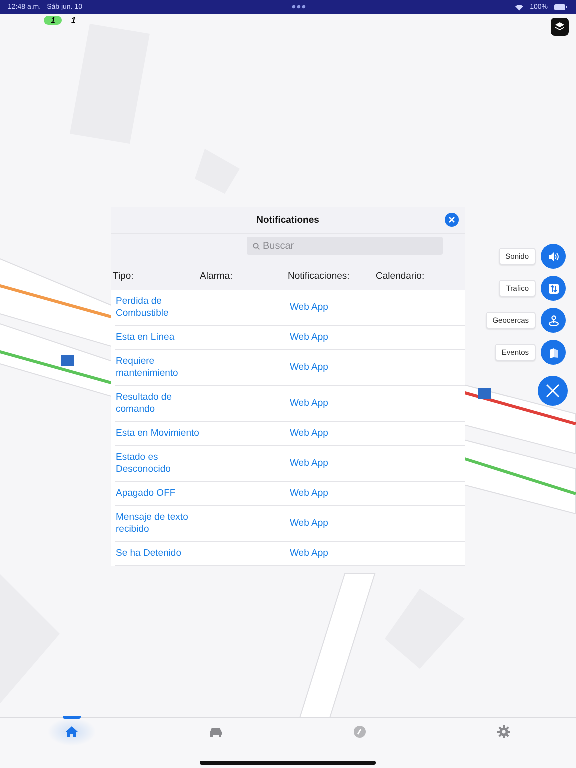  What do you see at coordinates (554, 320) in the screenshot?
I see `pin-icon` at bounding box center [554, 320].